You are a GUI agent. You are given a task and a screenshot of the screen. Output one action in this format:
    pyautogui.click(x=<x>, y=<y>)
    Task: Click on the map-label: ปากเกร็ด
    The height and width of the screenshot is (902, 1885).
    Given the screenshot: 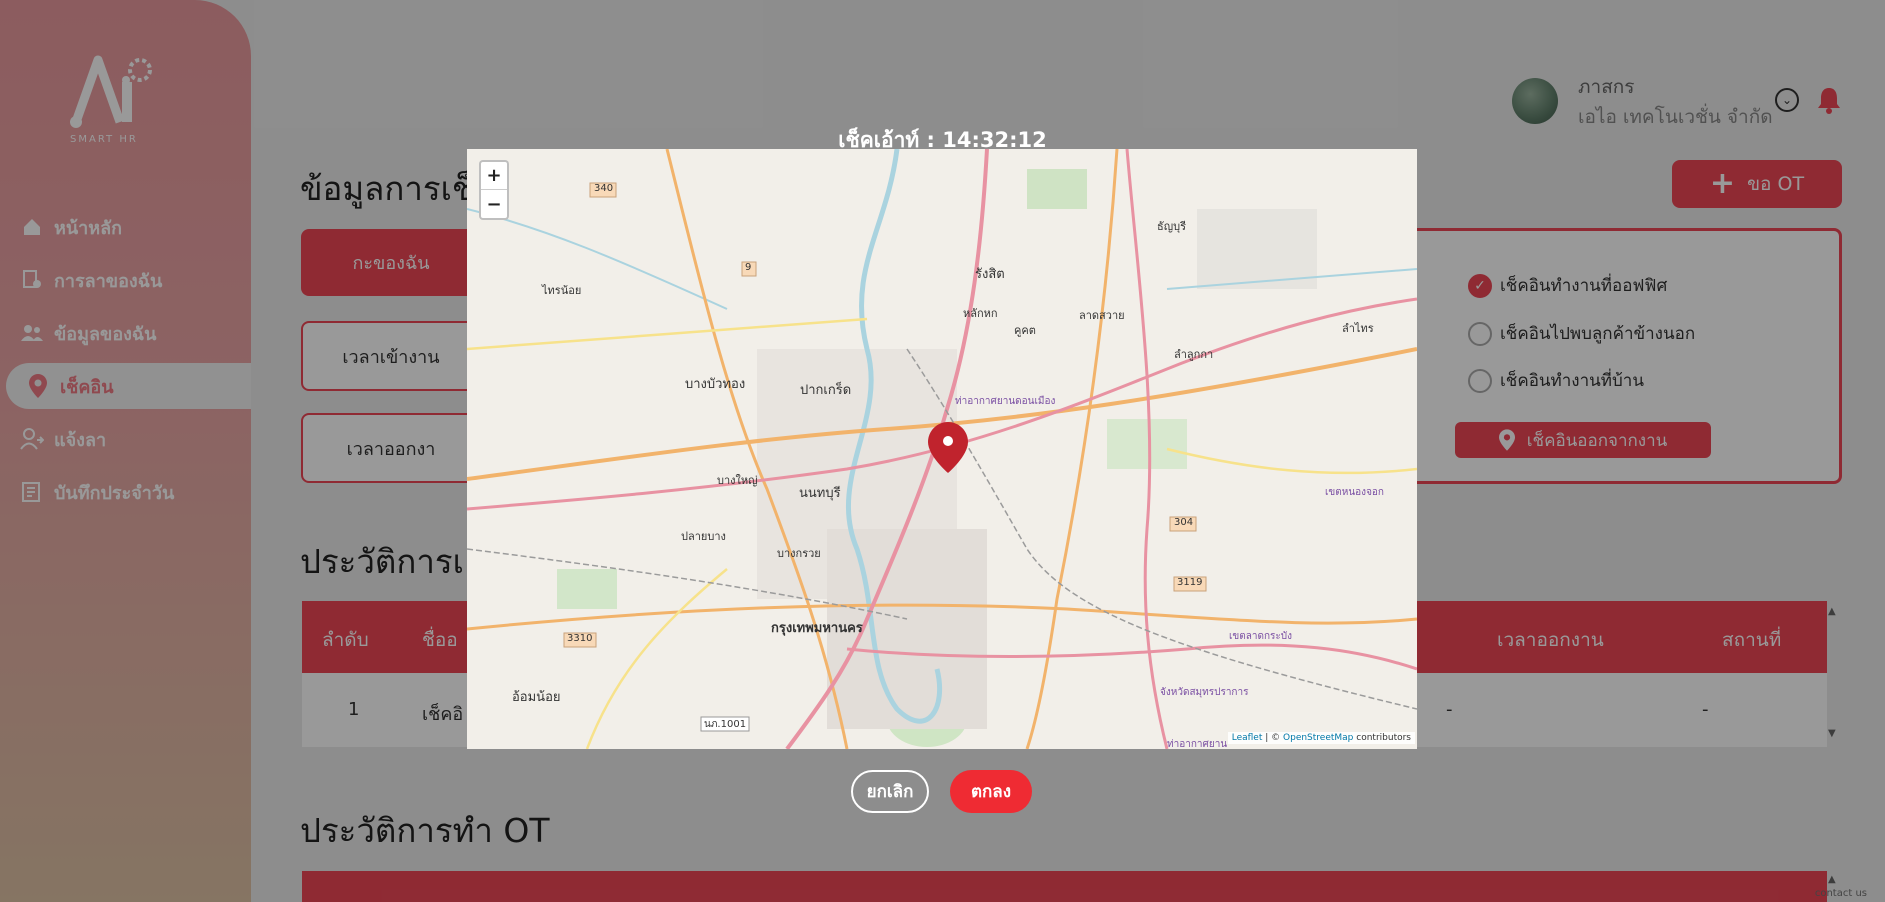 What is the action you would take?
    pyautogui.click(x=826, y=390)
    